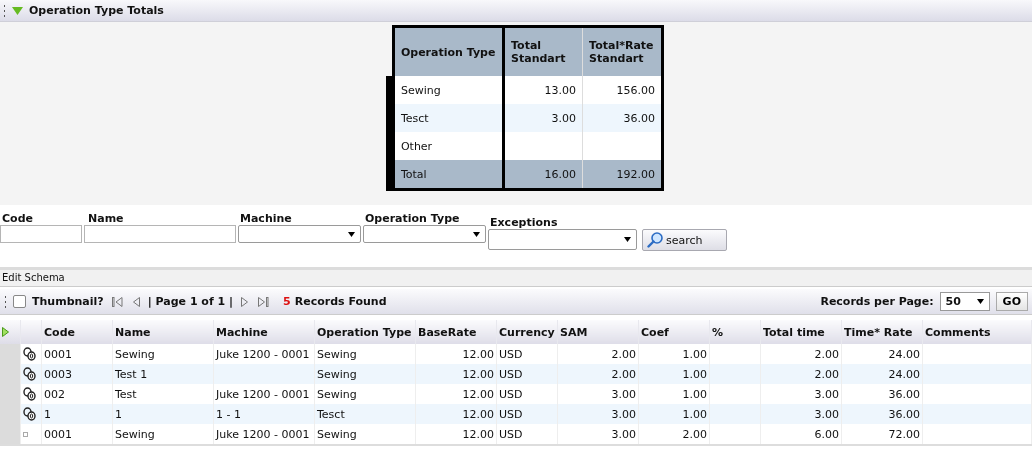 The height and width of the screenshot is (449, 1032). What do you see at coordinates (801, 332) in the screenshot?
I see `column-header: Total time` at bounding box center [801, 332].